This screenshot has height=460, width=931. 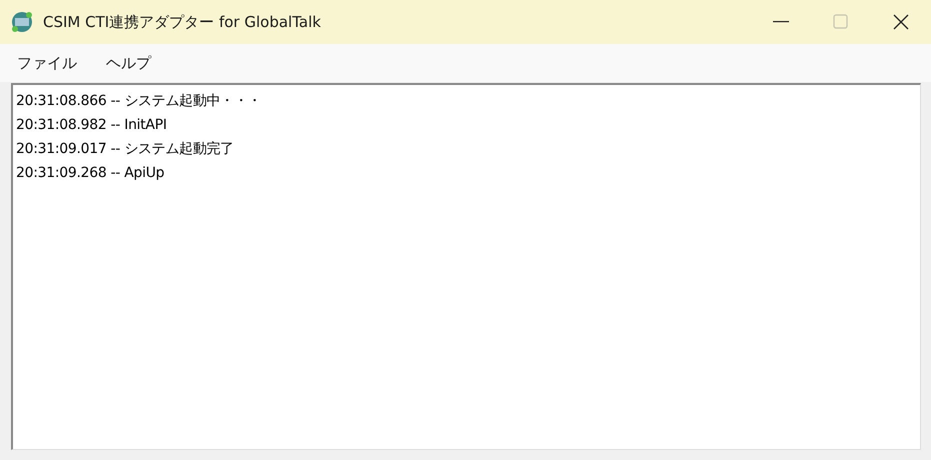 I want to click on log-line: 20:31:08.866 -- システム起動中・・・, so click(x=139, y=101).